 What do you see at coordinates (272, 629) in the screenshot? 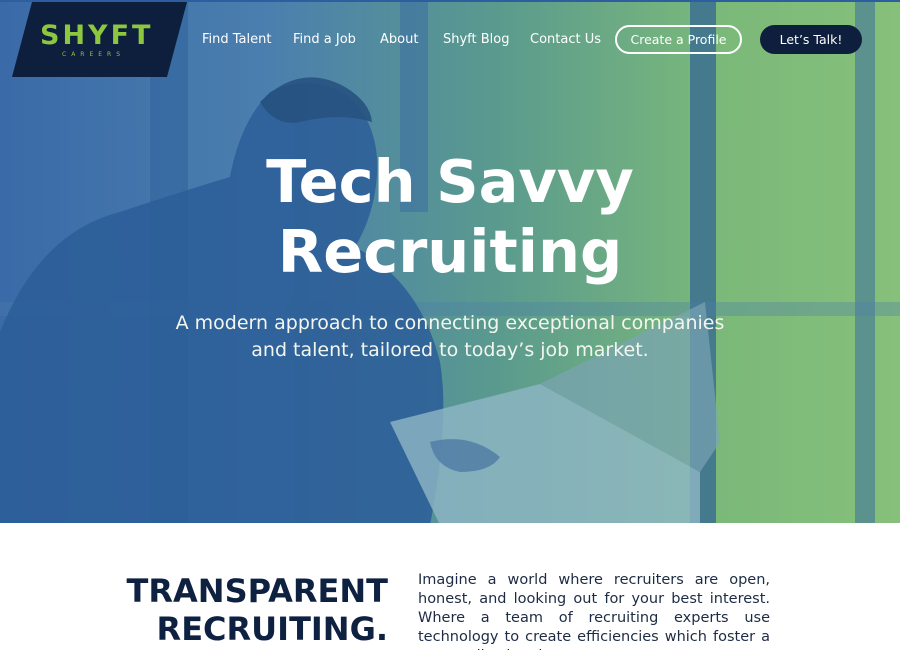
I see `section-heading-line-2: RECRUITING.` at bounding box center [272, 629].